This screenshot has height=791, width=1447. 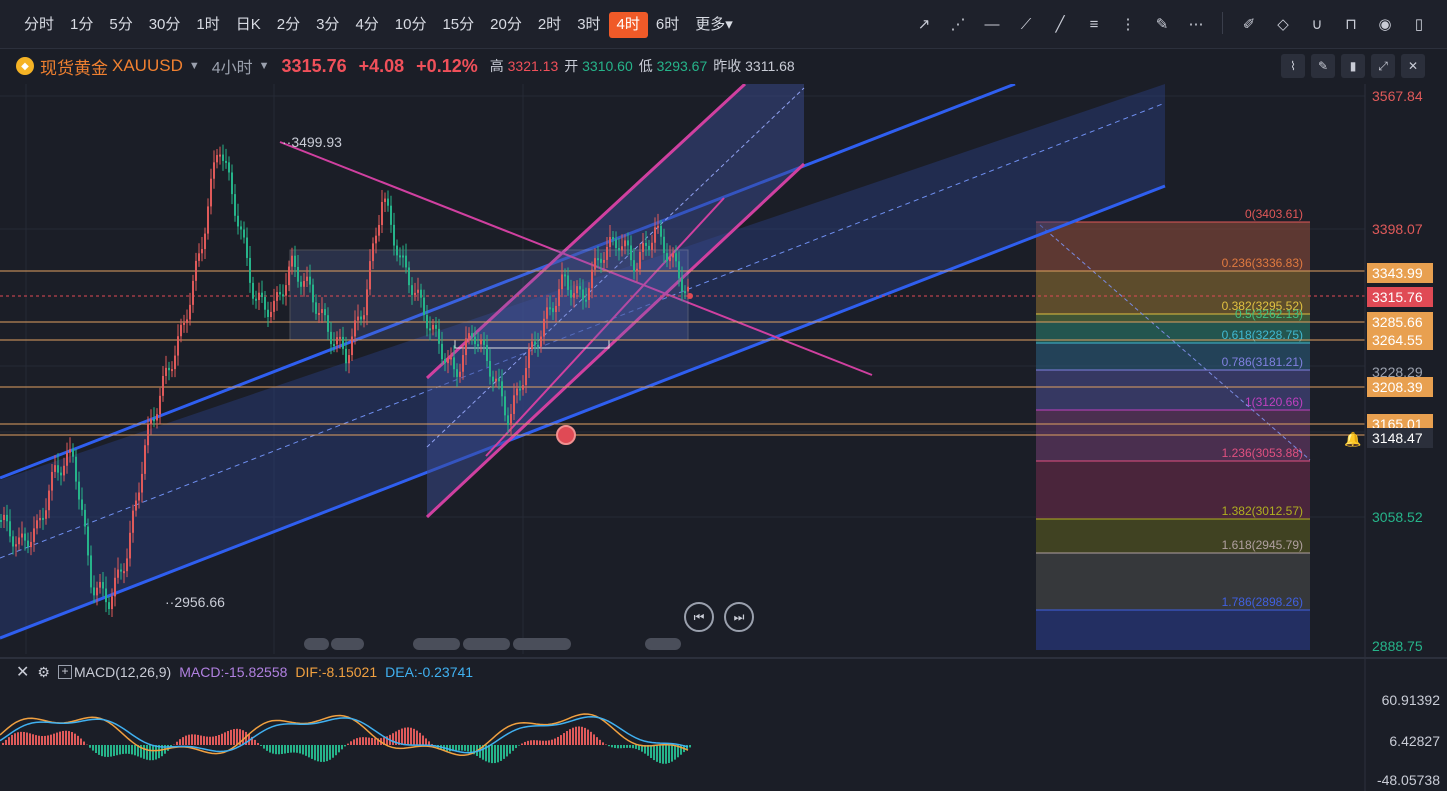 What do you see at coordinates (739, 617) in the screenshot?
I see `next-replay-icon: ⏭` at bounding box center [739, 617].